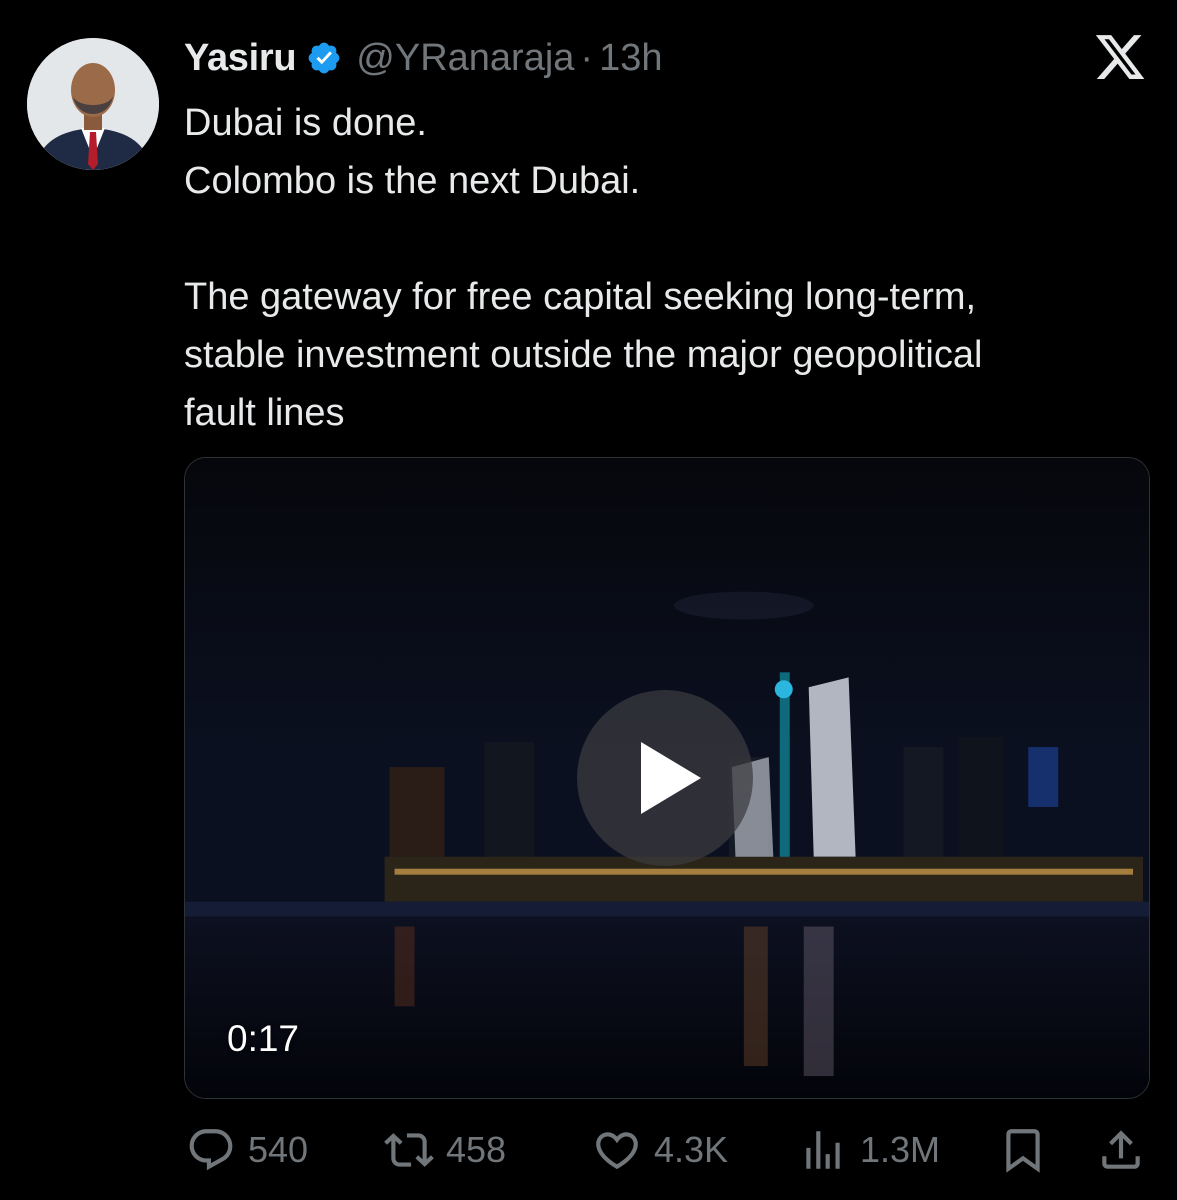 This screenshot has width=1177, height=1200. I want to click on retweet-button: 458, so click(445, 1150).